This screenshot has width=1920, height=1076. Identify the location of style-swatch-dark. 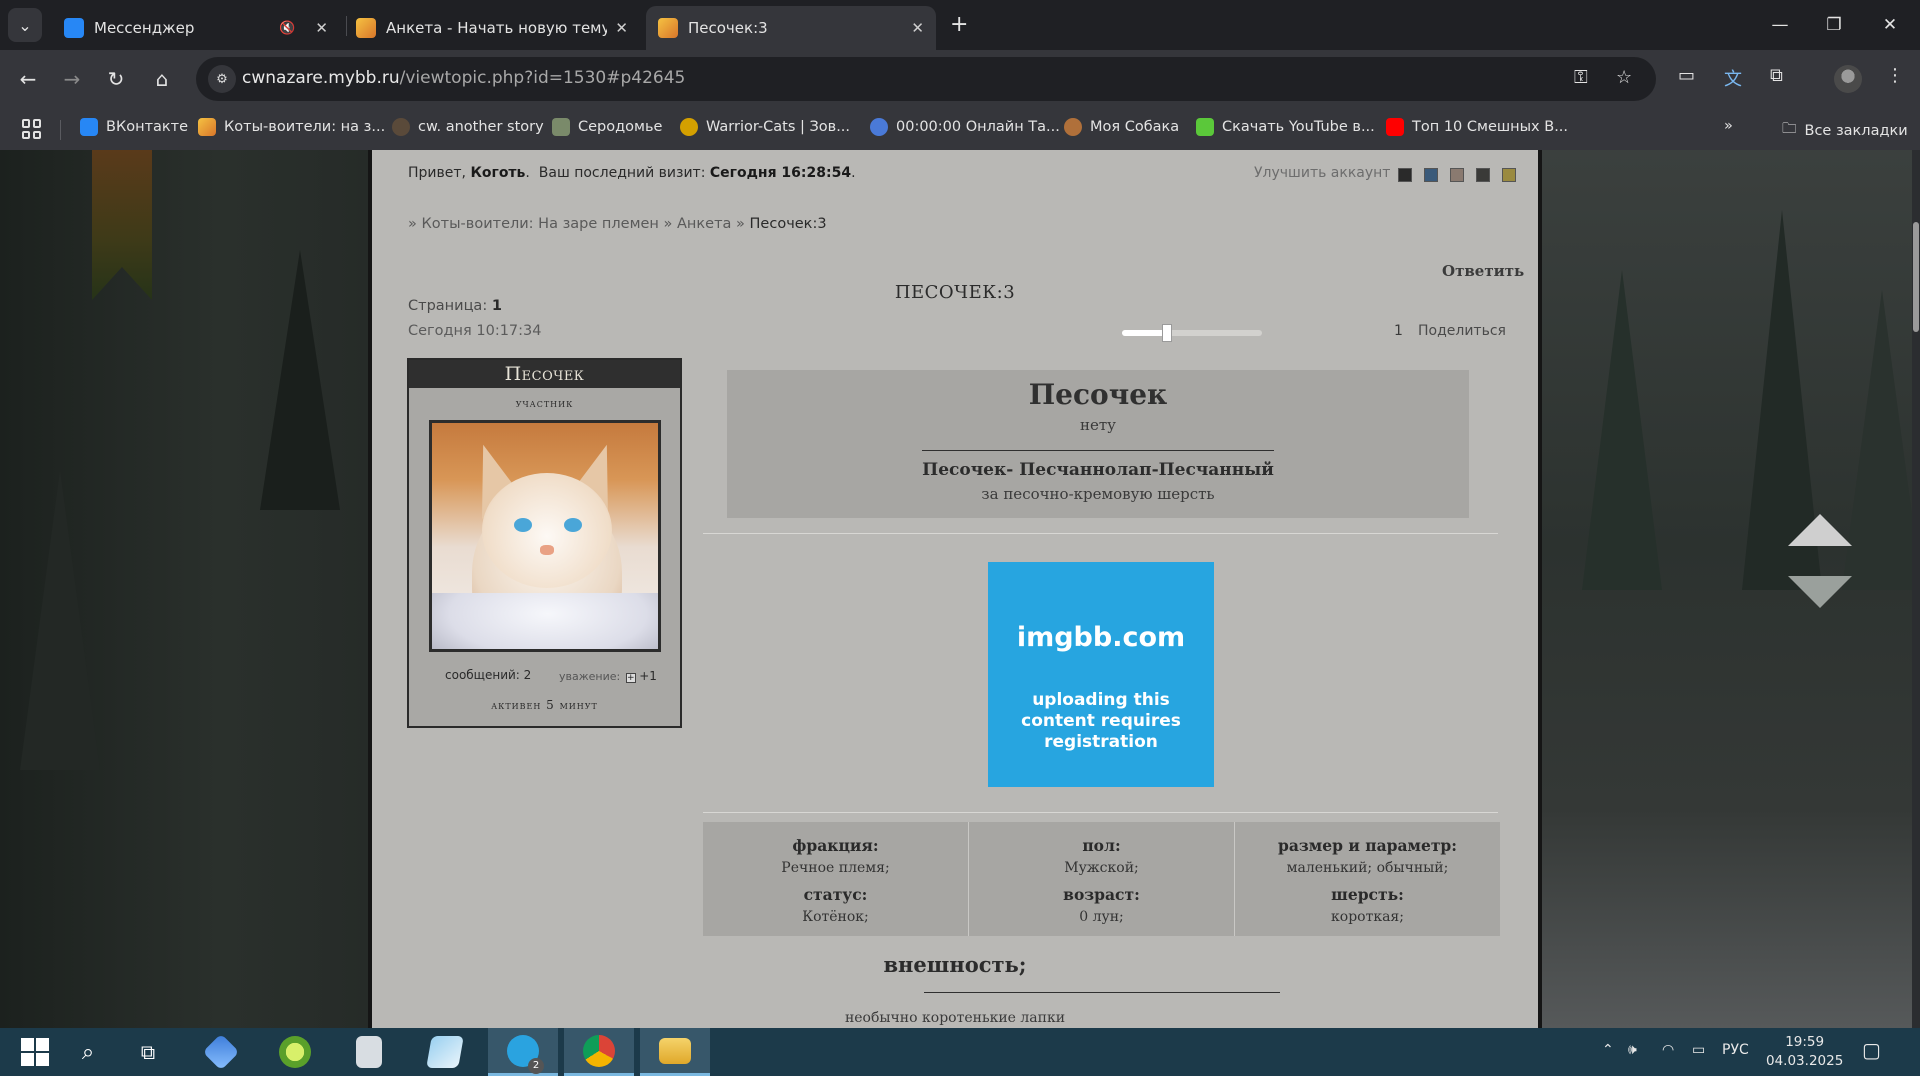
(1405, 175).